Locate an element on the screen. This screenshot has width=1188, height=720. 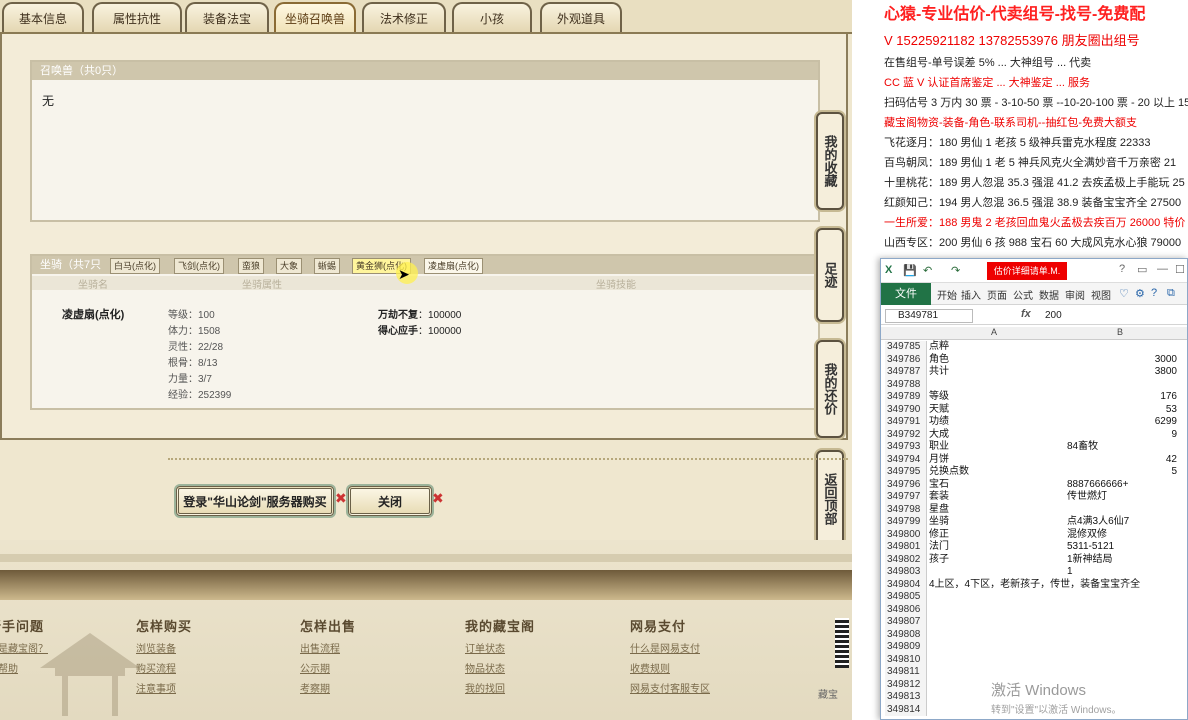
sheet-row: 349793 职业 84畜牧 is located at coordinates (1034, 447).